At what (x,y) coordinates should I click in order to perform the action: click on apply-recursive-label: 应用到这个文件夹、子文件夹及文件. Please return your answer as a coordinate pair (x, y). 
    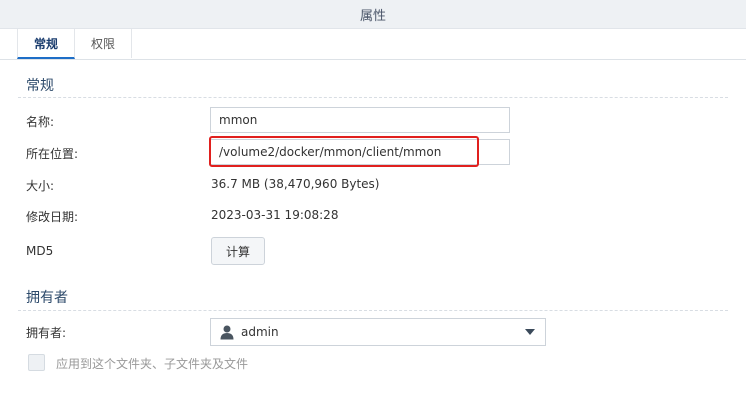
    Looking at the image, I should click on (152, 364).